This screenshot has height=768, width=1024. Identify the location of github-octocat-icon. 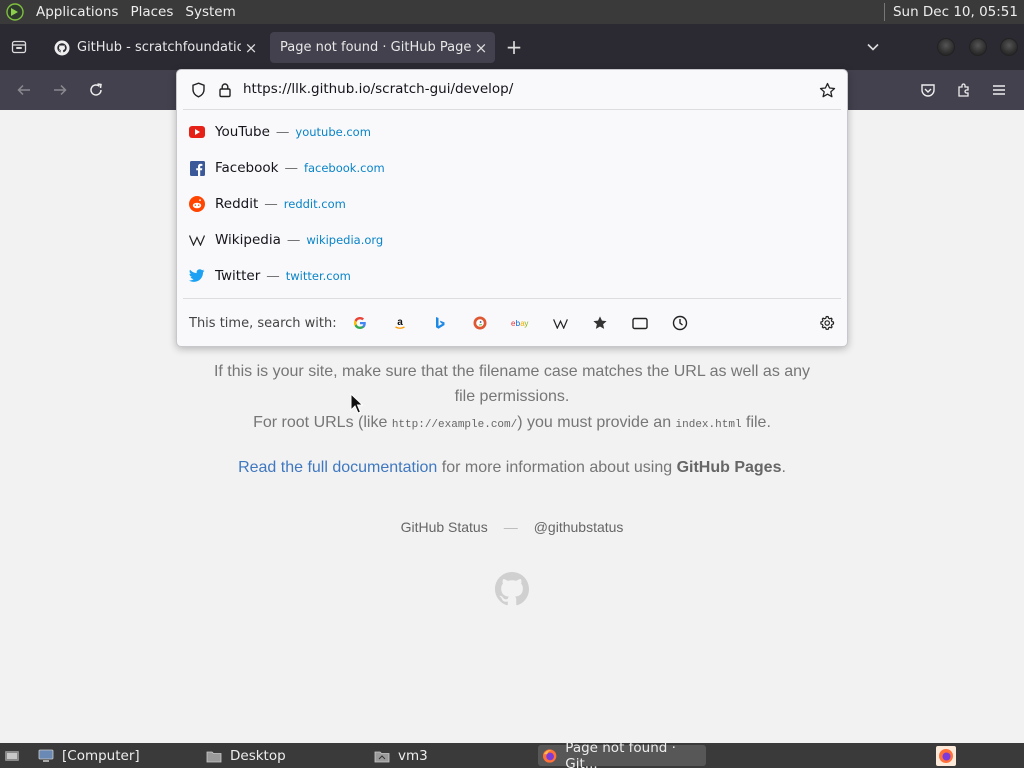
(512, 589).